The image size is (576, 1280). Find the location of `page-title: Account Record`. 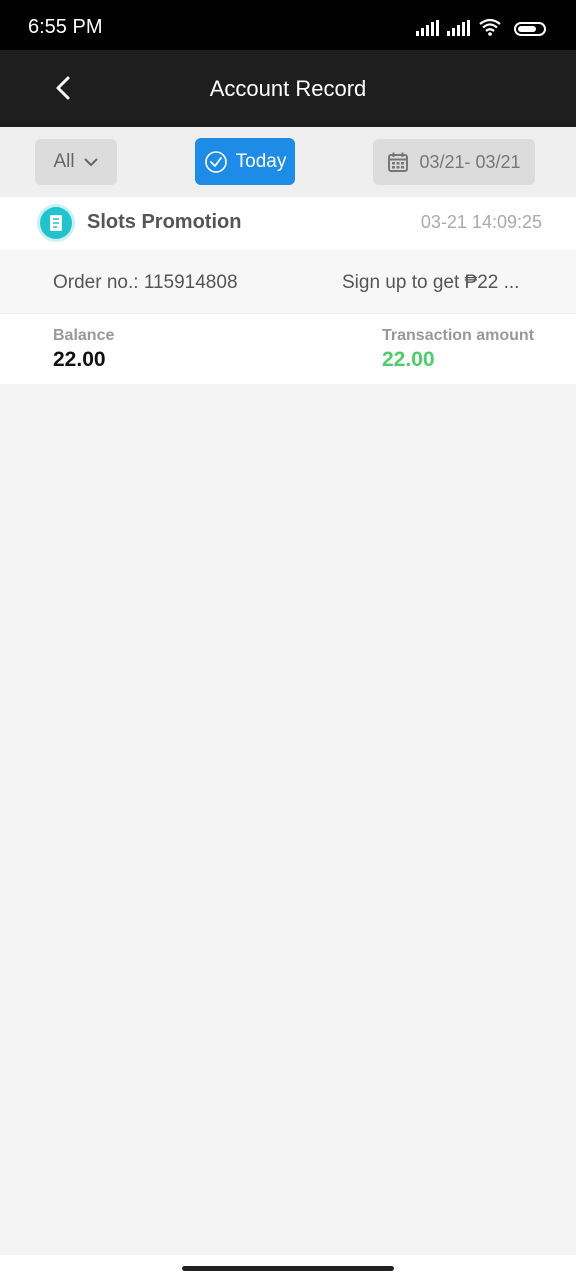

page-title: Account Record is located at coordinates (288, 88).